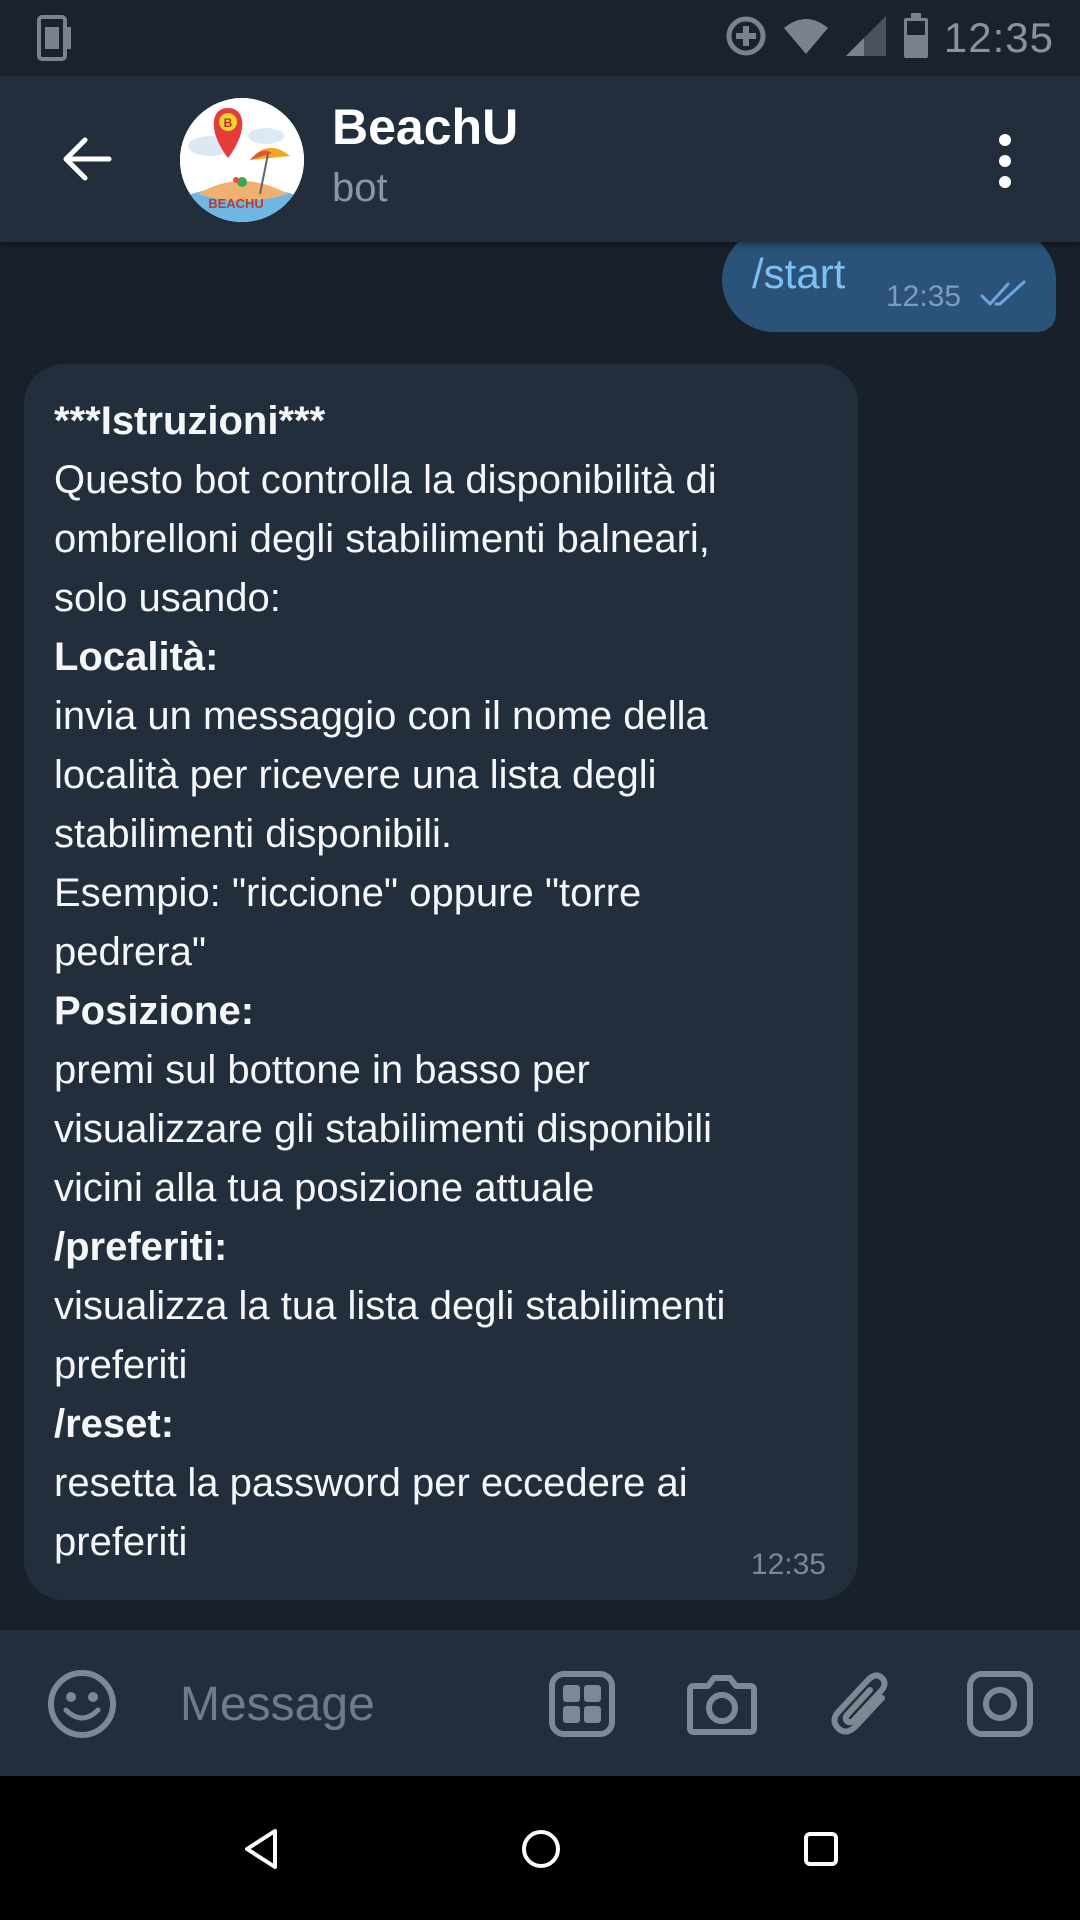 This screenshot has height=1920, width=1080. I want to click on incoming-message-time: 12:35, so click(788, 1564).